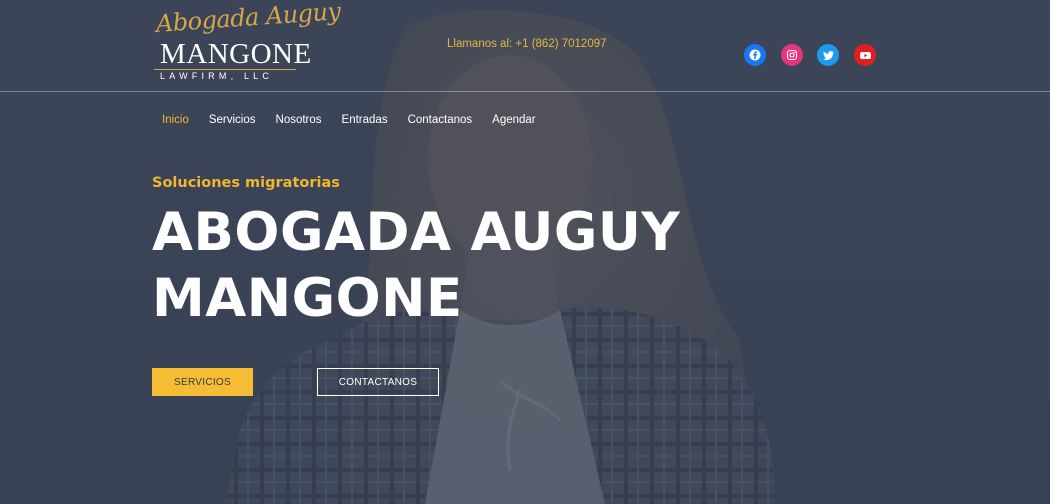 This screenshot has height=504, width=1050. Describe the element at coordinates (232, 120) in the screenshot. I see `nav-item-servicios: Servicios` at that location.